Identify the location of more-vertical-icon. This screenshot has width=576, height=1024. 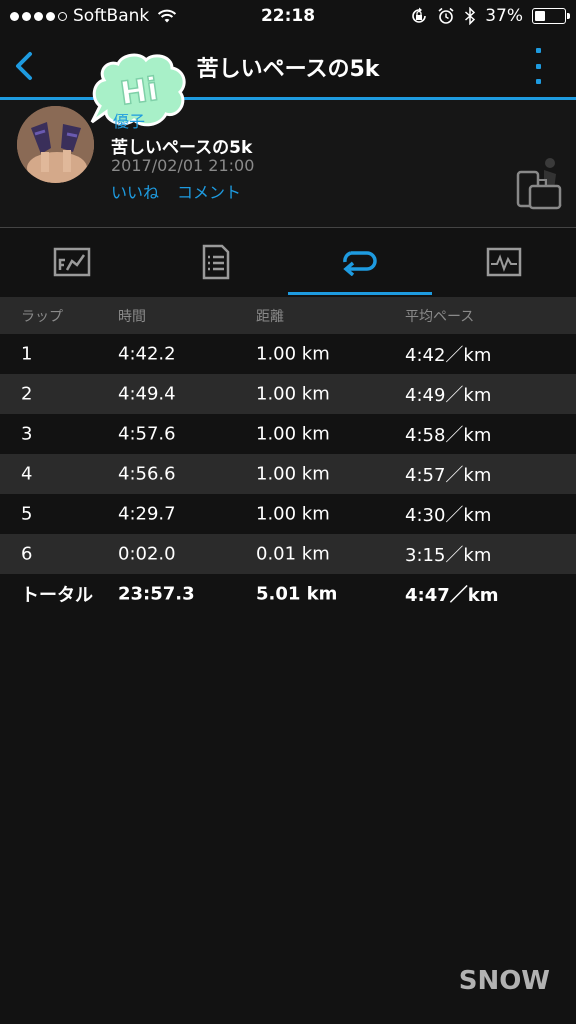
(538, 50).